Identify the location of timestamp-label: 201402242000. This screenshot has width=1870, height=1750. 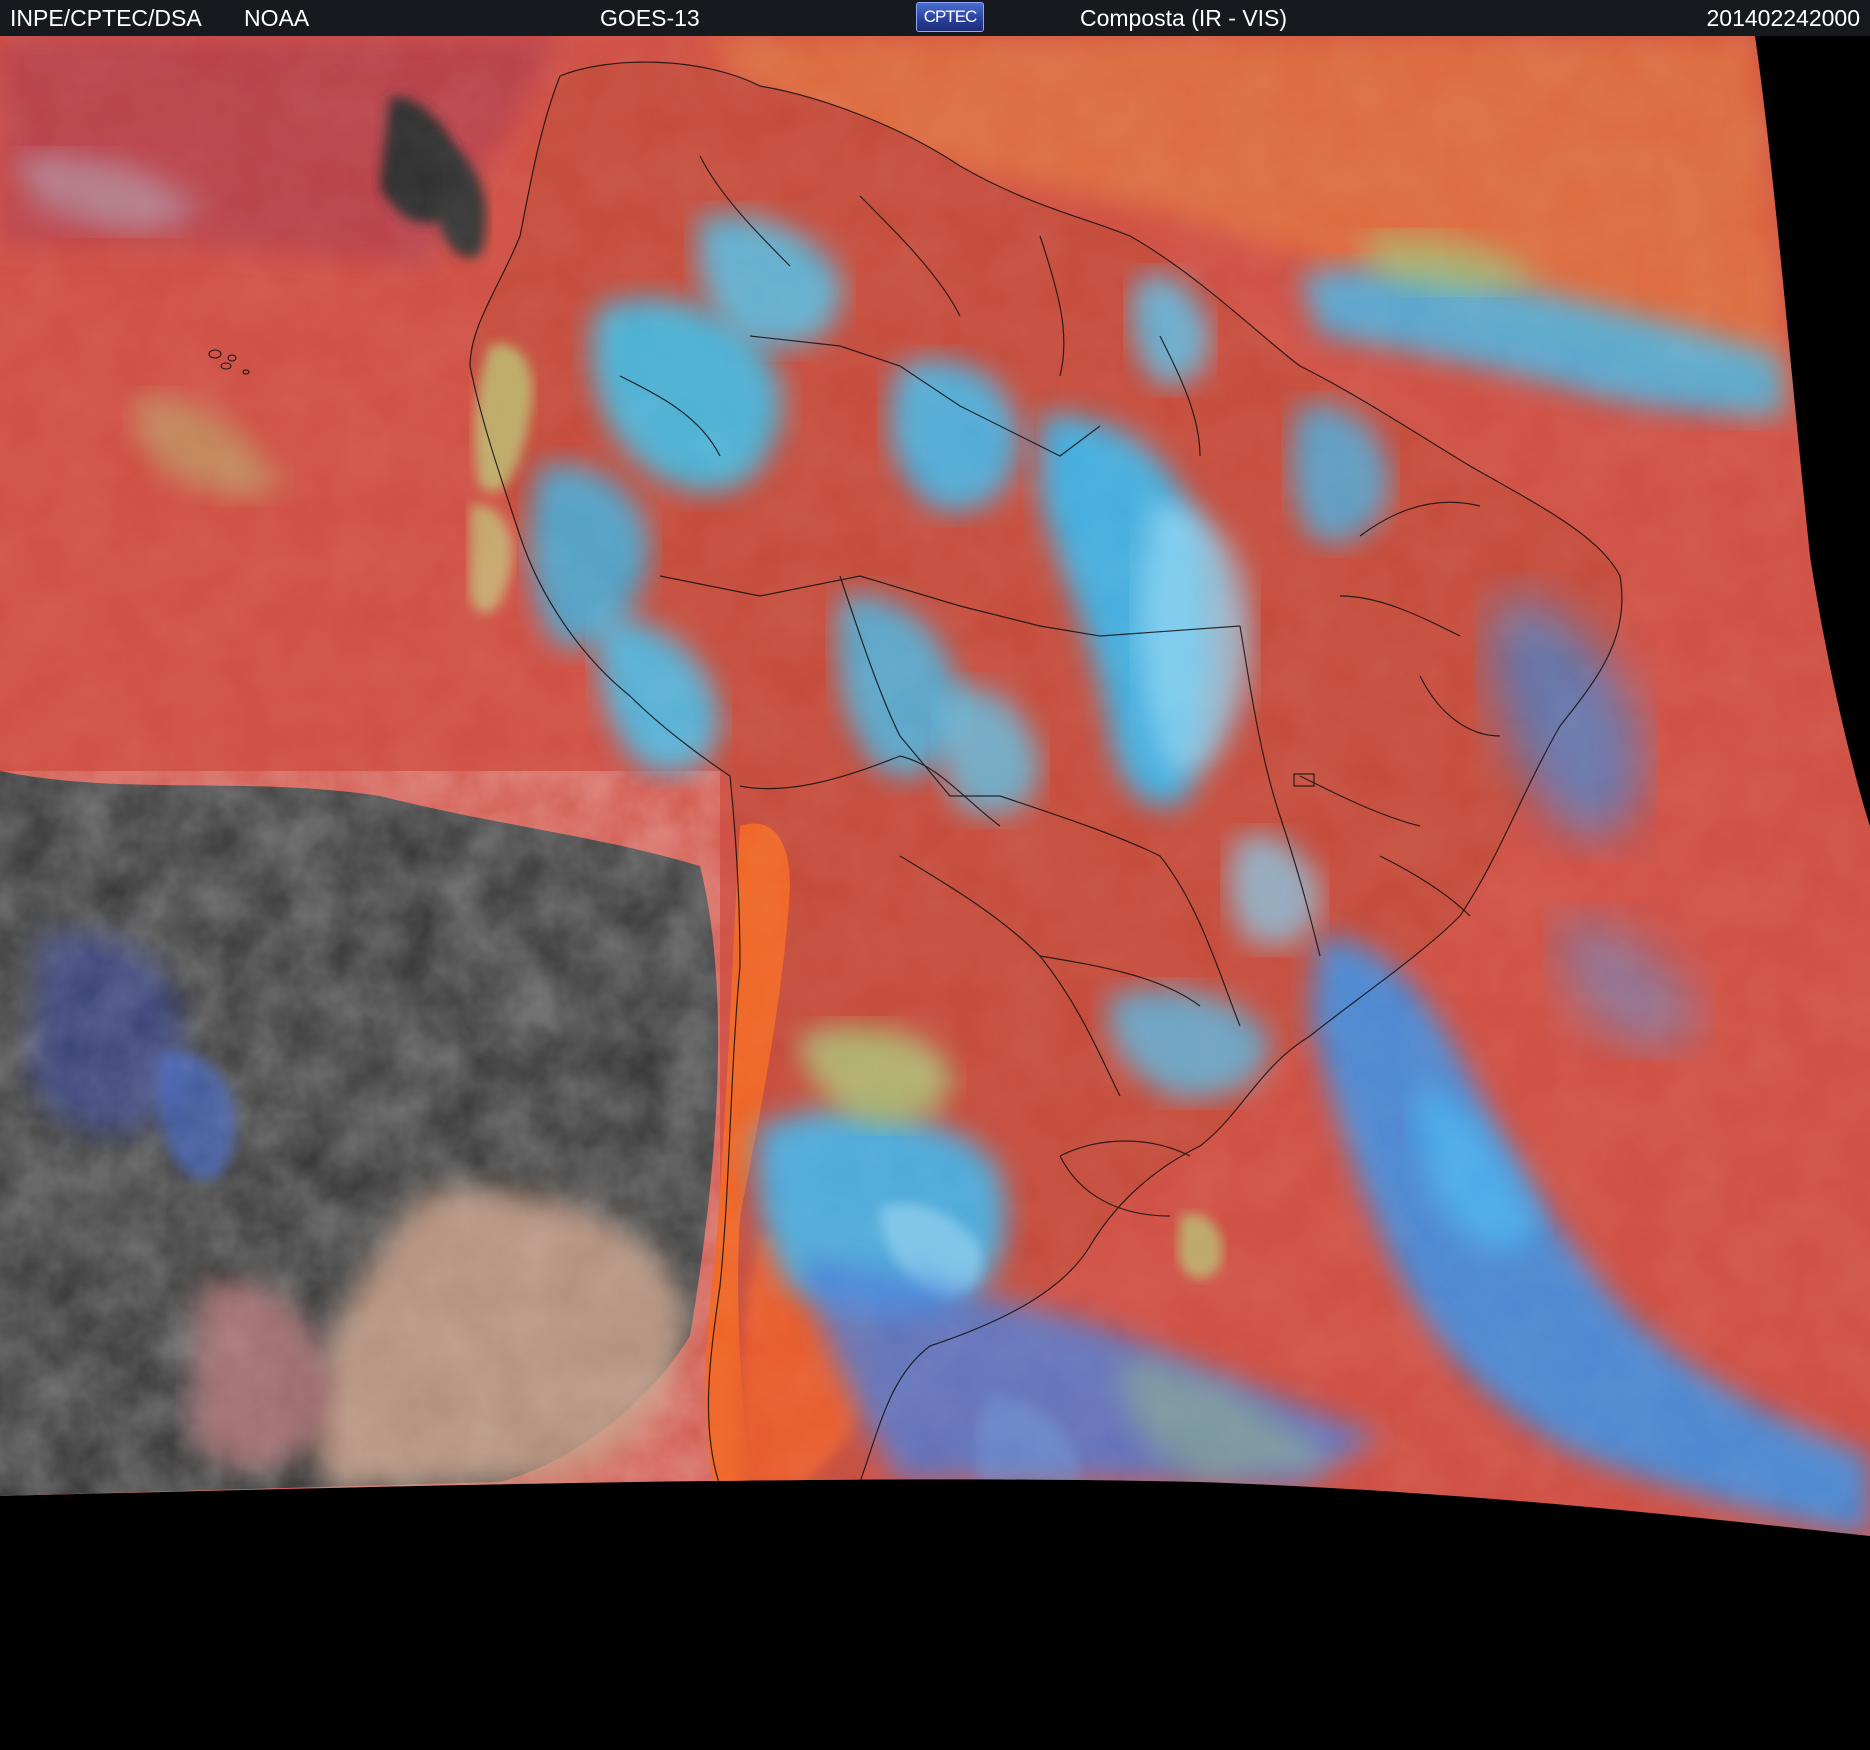
(1783, 18).